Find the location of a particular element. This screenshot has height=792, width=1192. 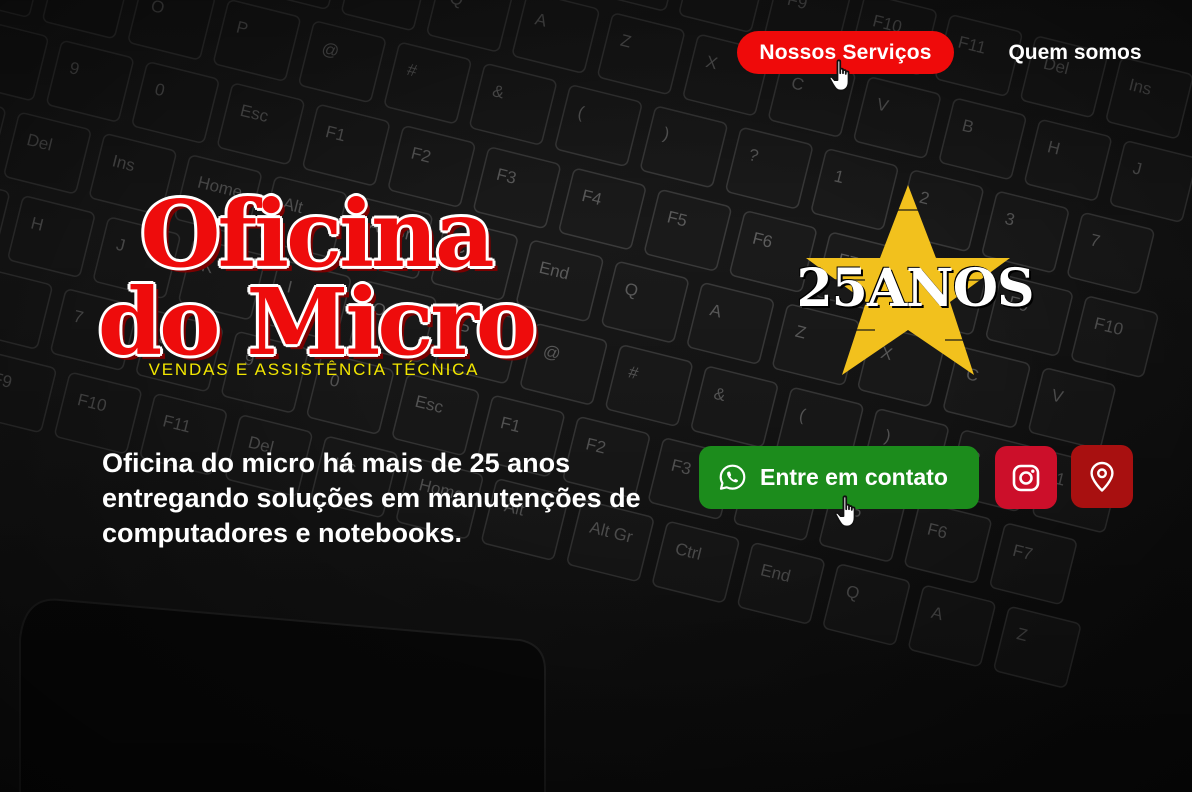

logo-line-2: do Micro is located at coordinates (317, 322).